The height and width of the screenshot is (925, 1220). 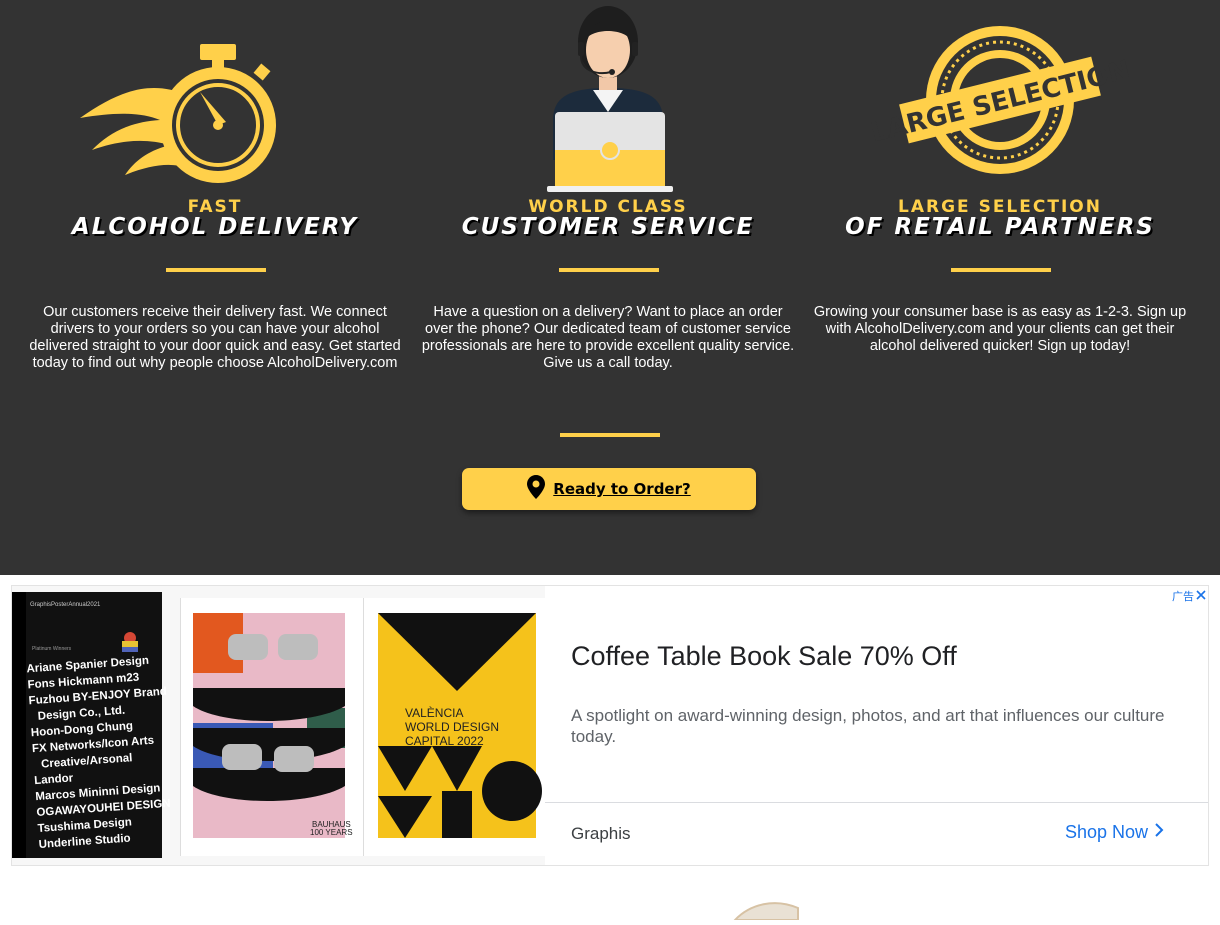 What do you see at coordinates (52, 649) in the screenshot?
I see `book-header: Platinum Winners` at bounding box center [52, 649].